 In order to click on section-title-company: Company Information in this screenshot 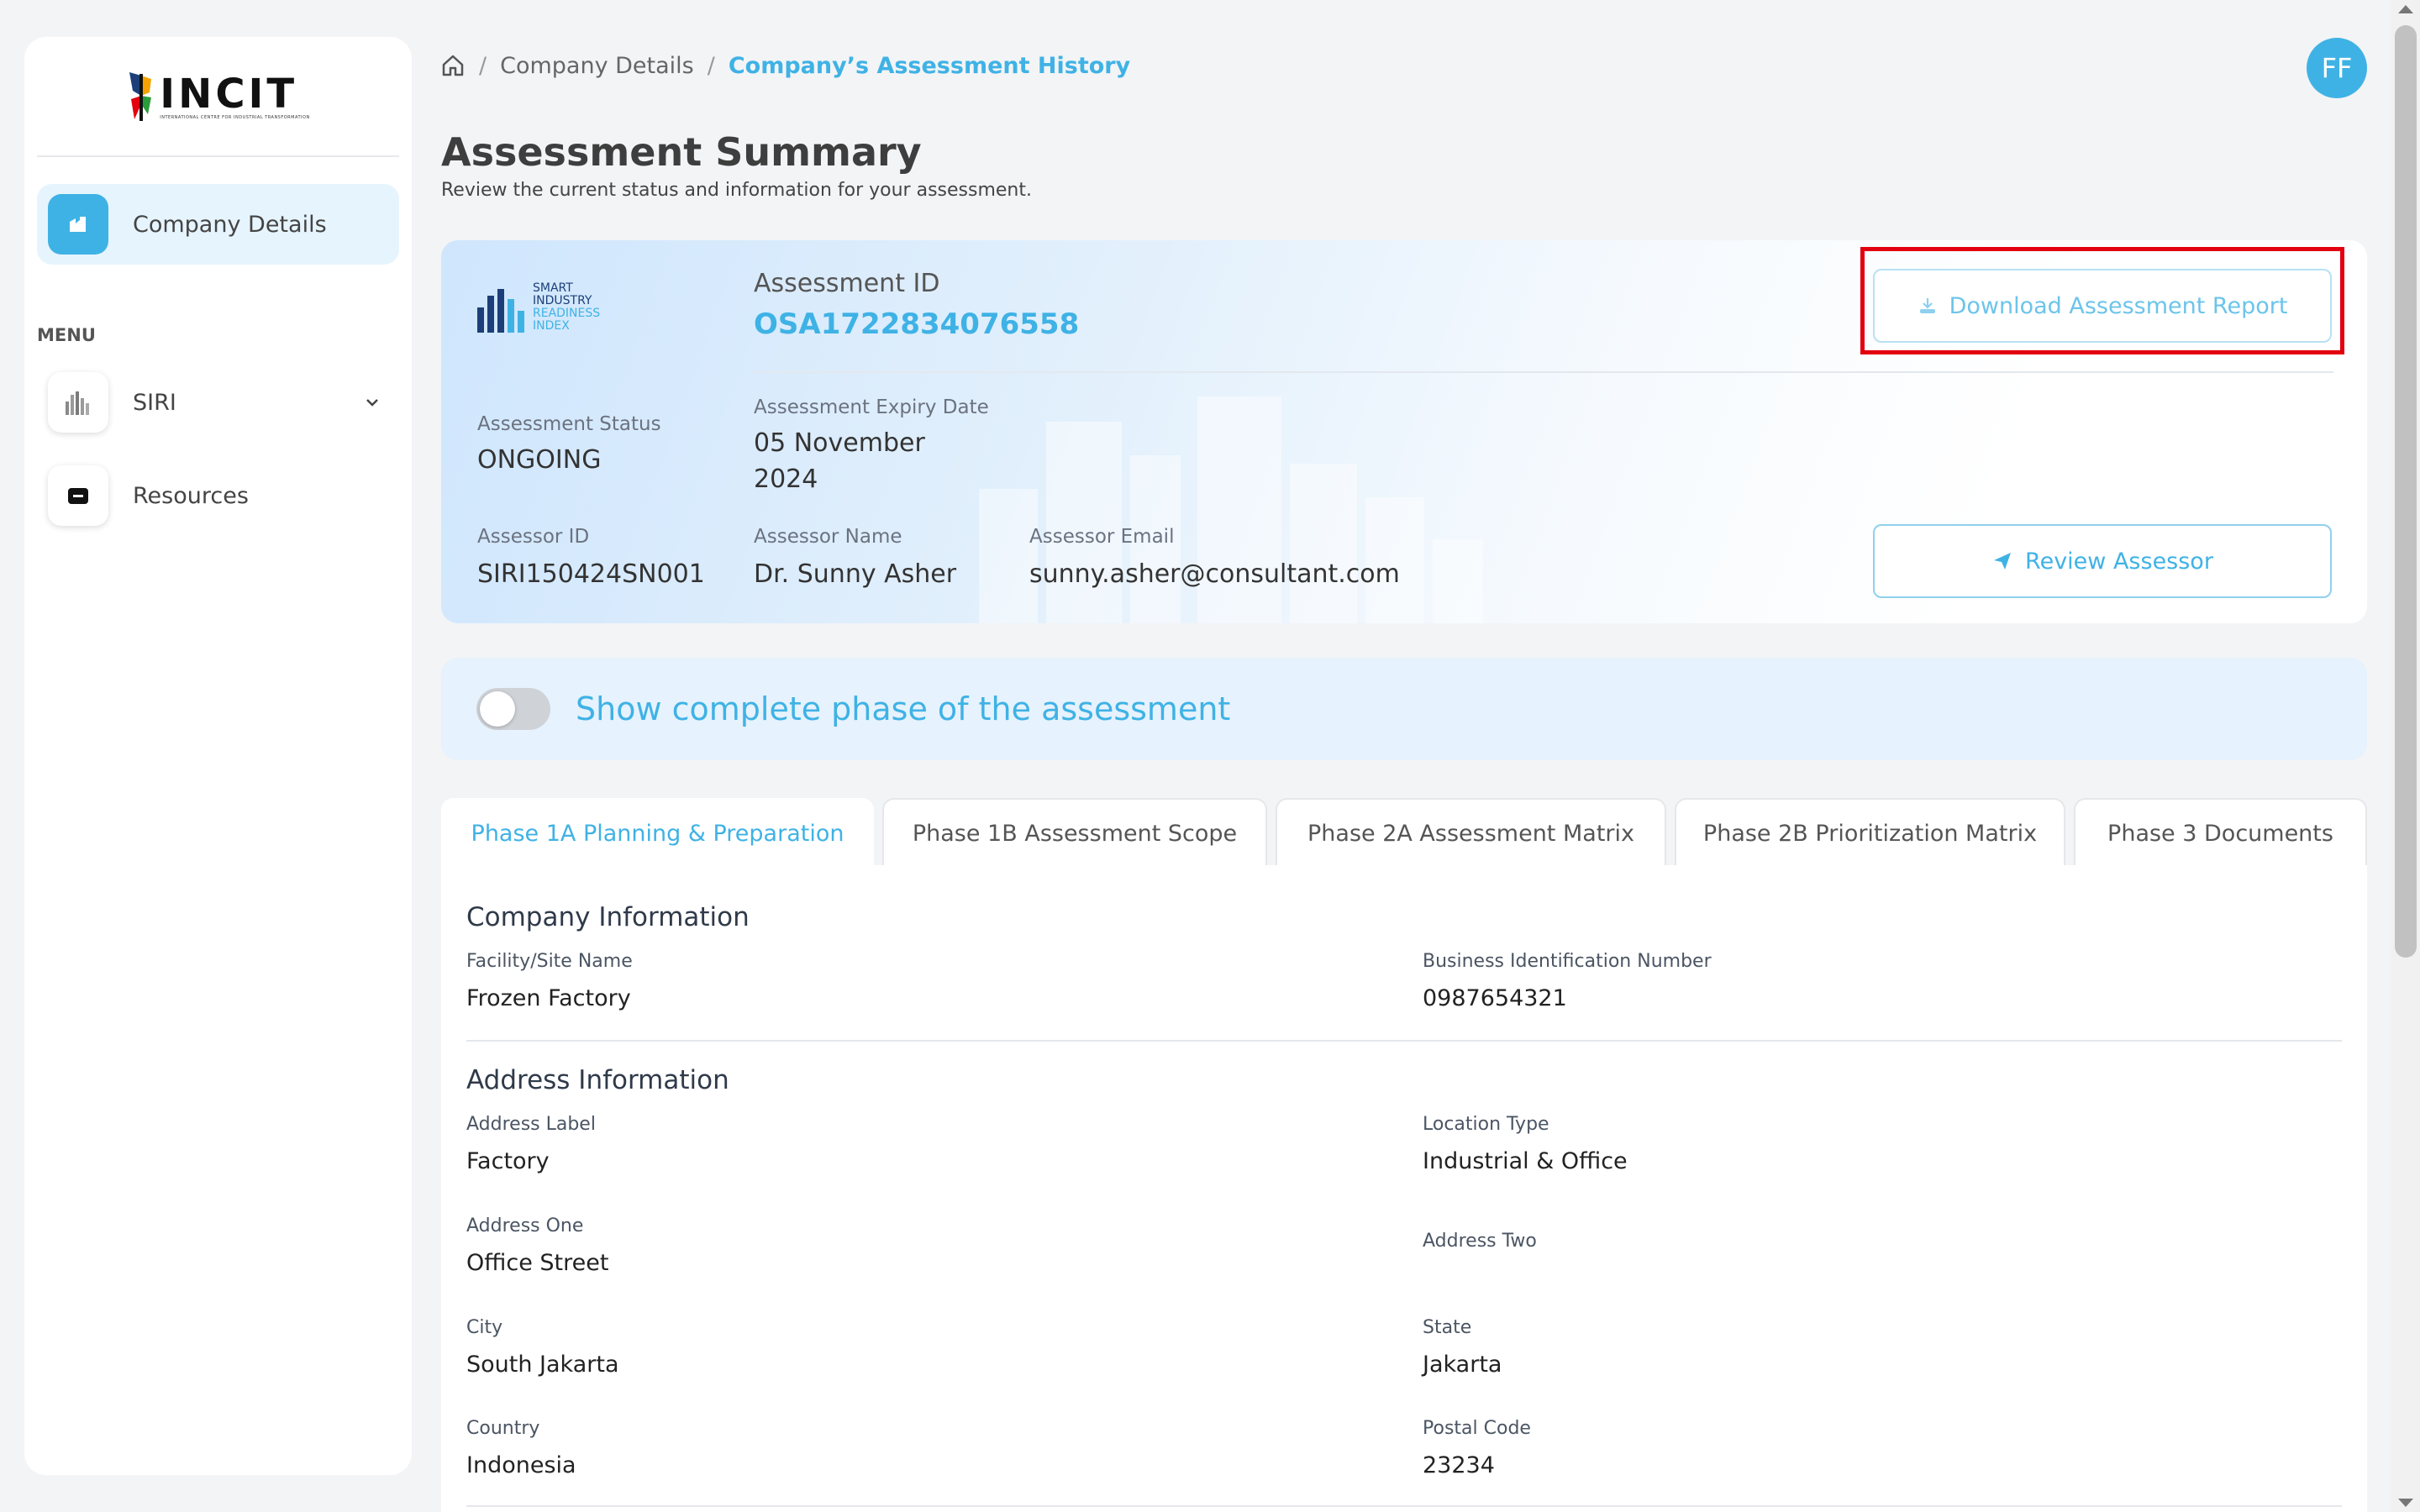, I will do `click(608, 917)`.